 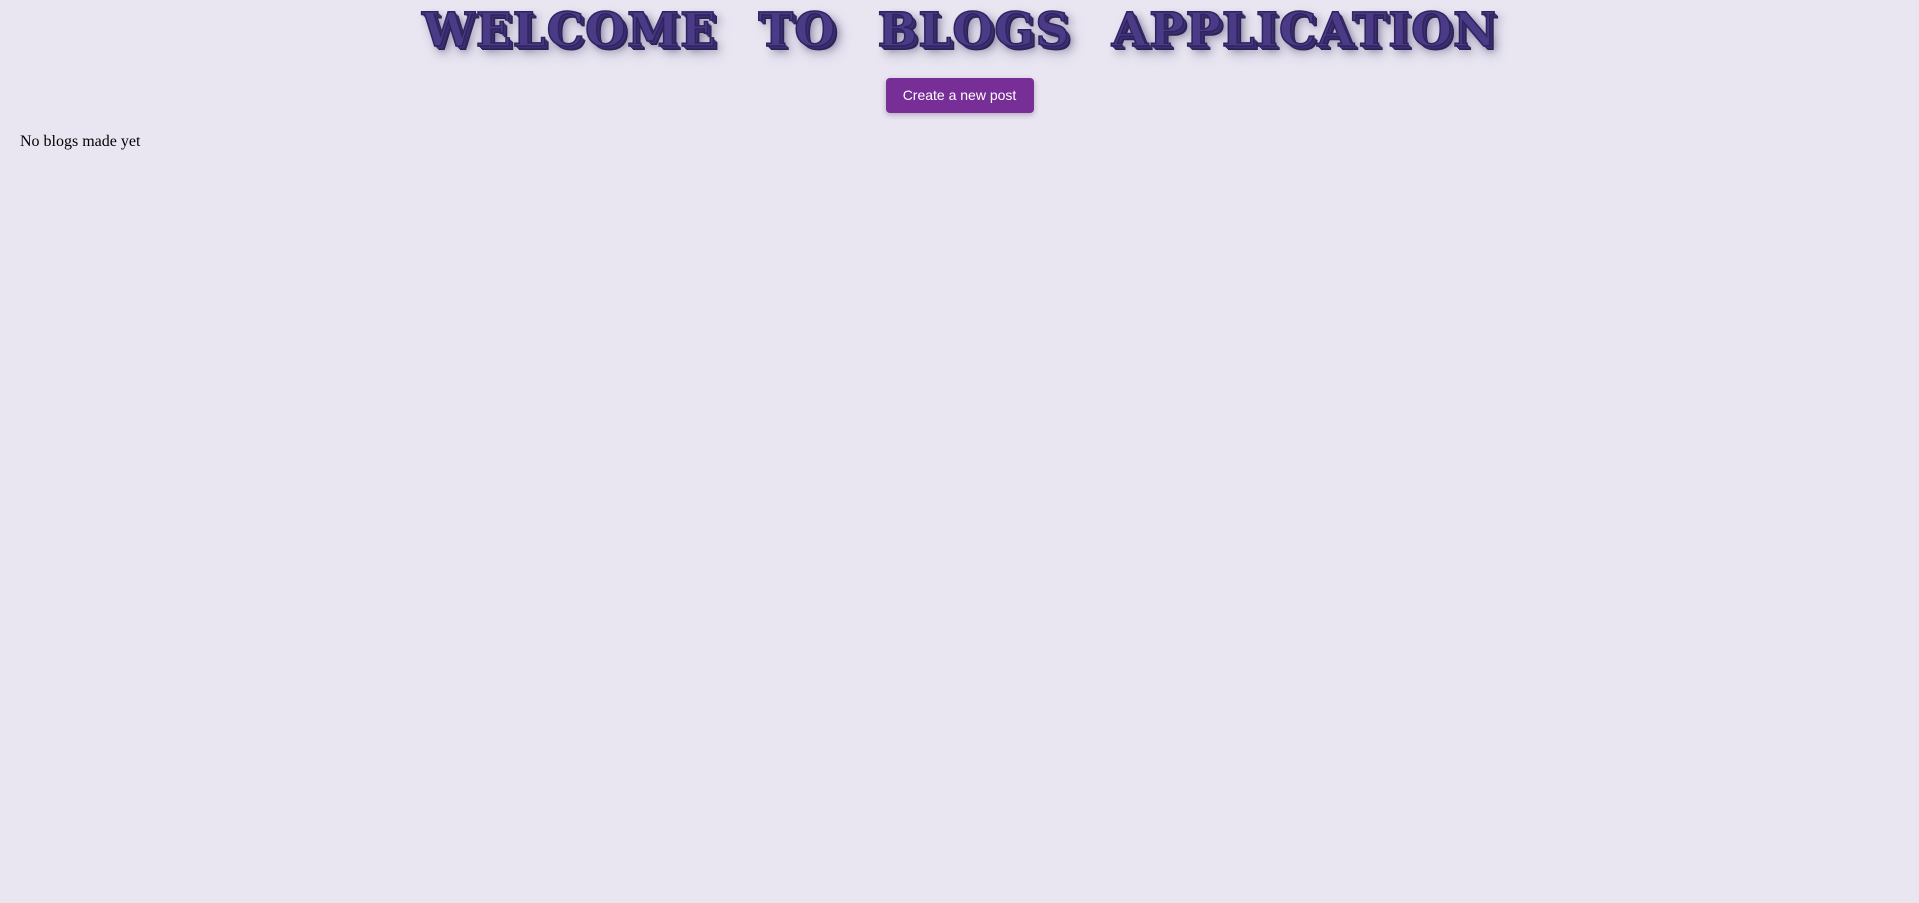 I want to click on blogs-list: No blogs made yet, so click(x=80, y=142).